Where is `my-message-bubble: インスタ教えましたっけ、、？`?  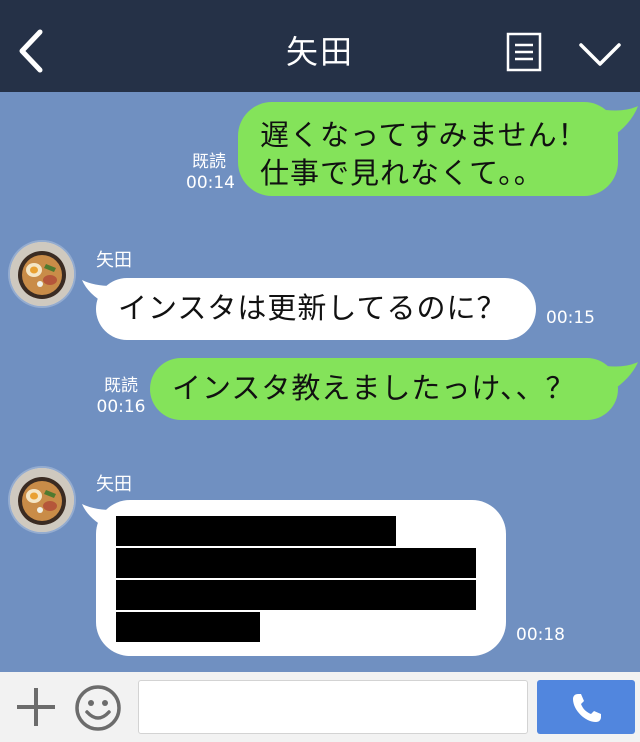 my-message-bubble: インスタ教えましたっけ、、？ is located at coordinates (384, 389).